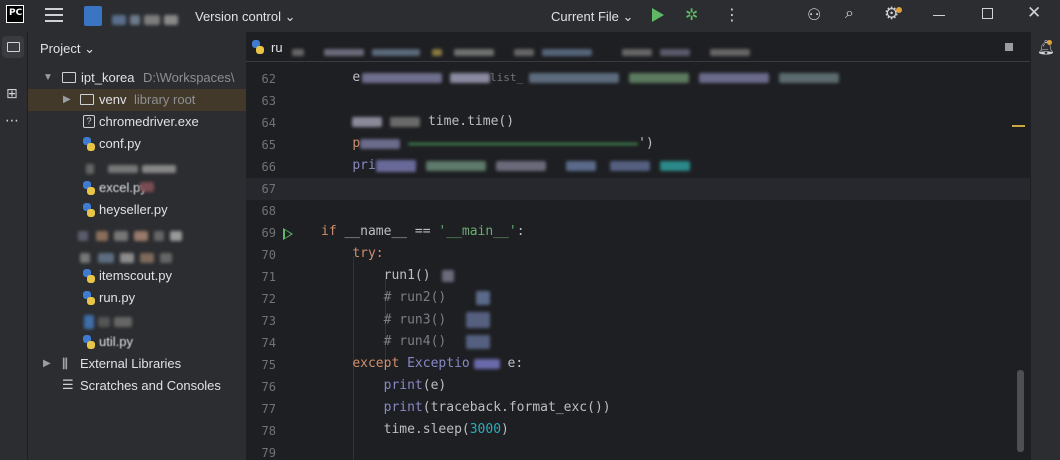  Describe the element at coordinates (638, 47) in the screenshot. I see `editor-tab-bar: ru` at that location.